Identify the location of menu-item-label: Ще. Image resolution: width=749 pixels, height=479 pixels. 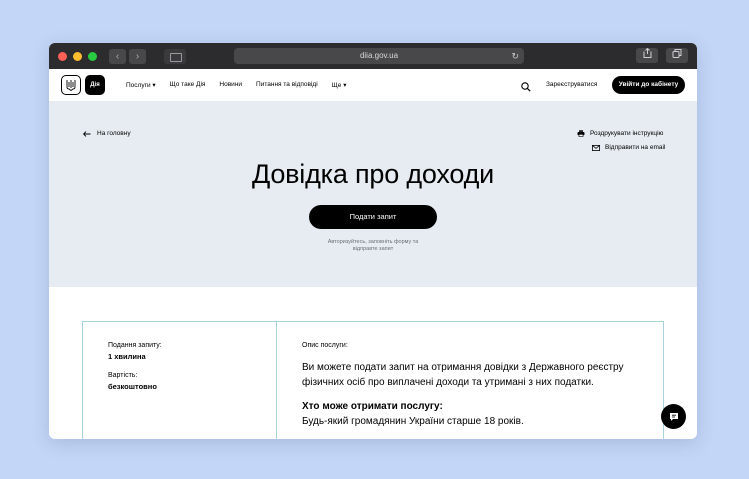
(336, 85).